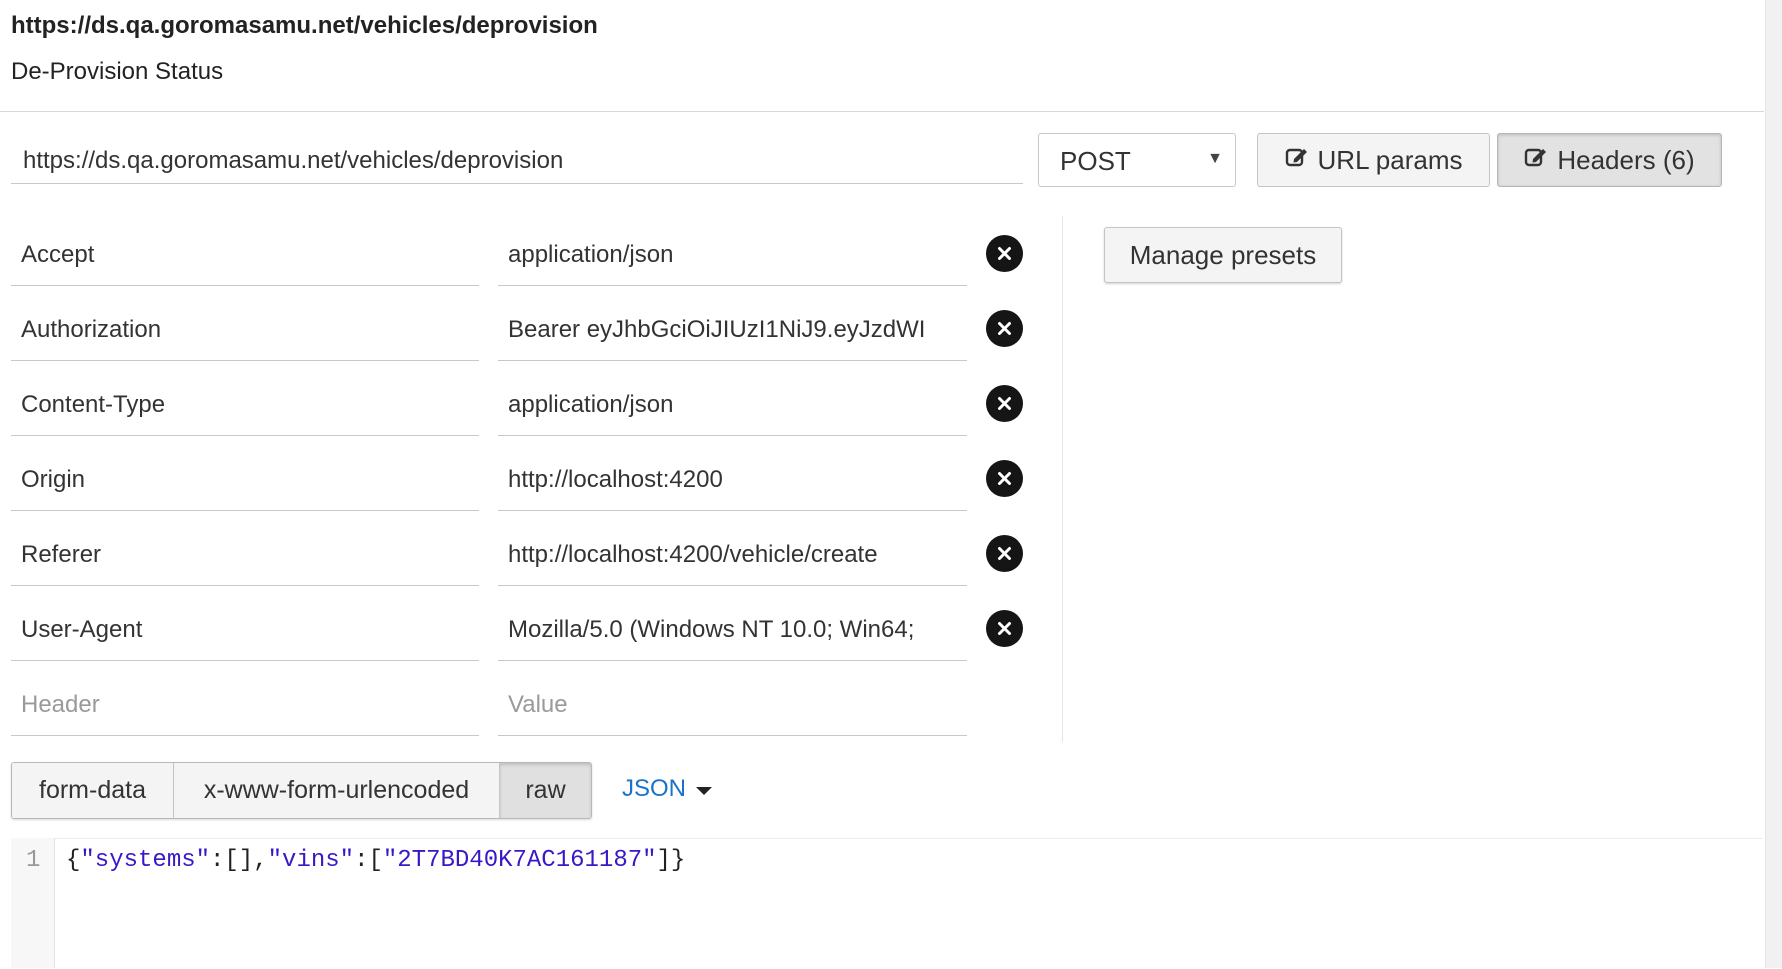 The image size is (1782, 969). Describe the element at coordinates (545, 790) in the screenshot. I see `tab-raw: raw` at that location.